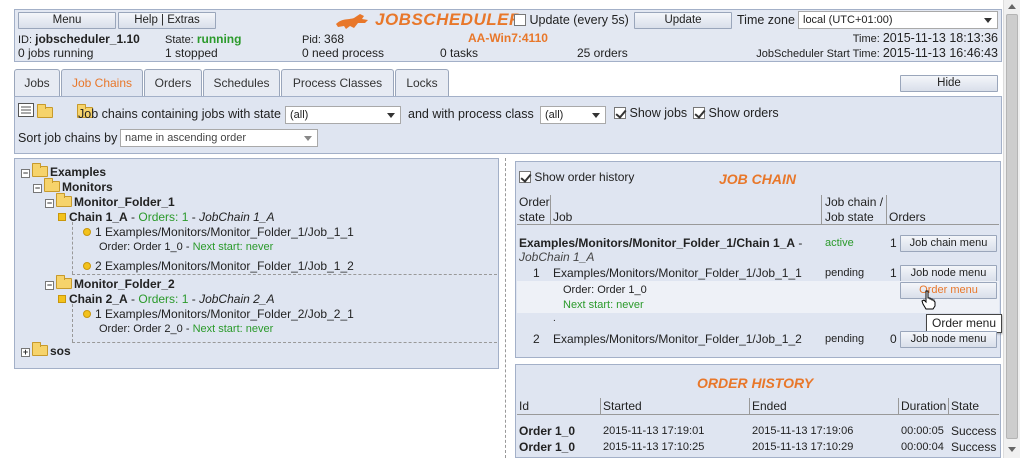  I want to click on node-2-orders-count: 0, so click(893, 339).